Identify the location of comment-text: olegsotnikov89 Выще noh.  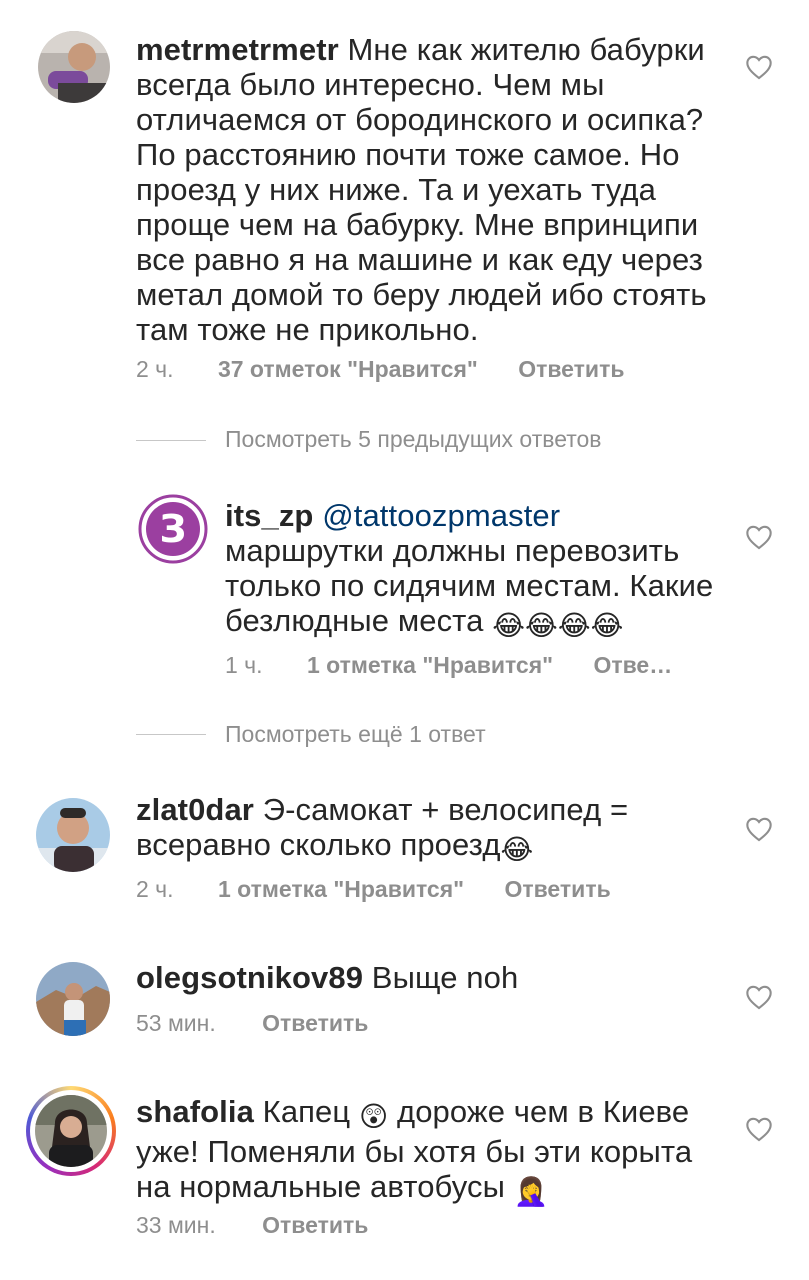
(327, 977).